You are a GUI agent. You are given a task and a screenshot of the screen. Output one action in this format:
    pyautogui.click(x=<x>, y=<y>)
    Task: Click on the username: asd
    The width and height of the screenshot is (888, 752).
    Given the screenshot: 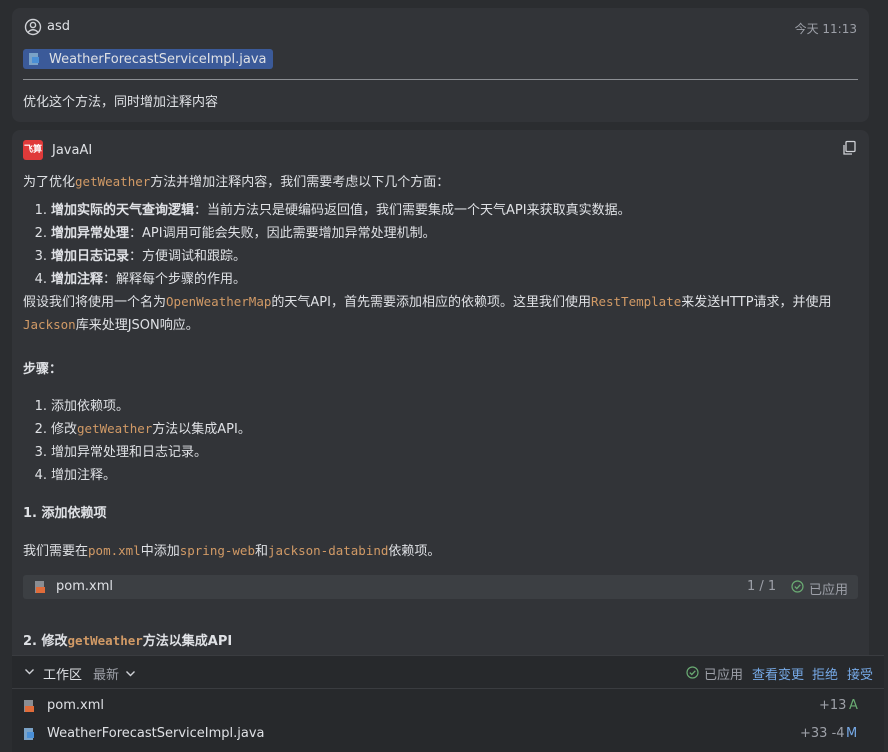 What is the action you would take?
    pyautogui.click(x=58, y=26)
    